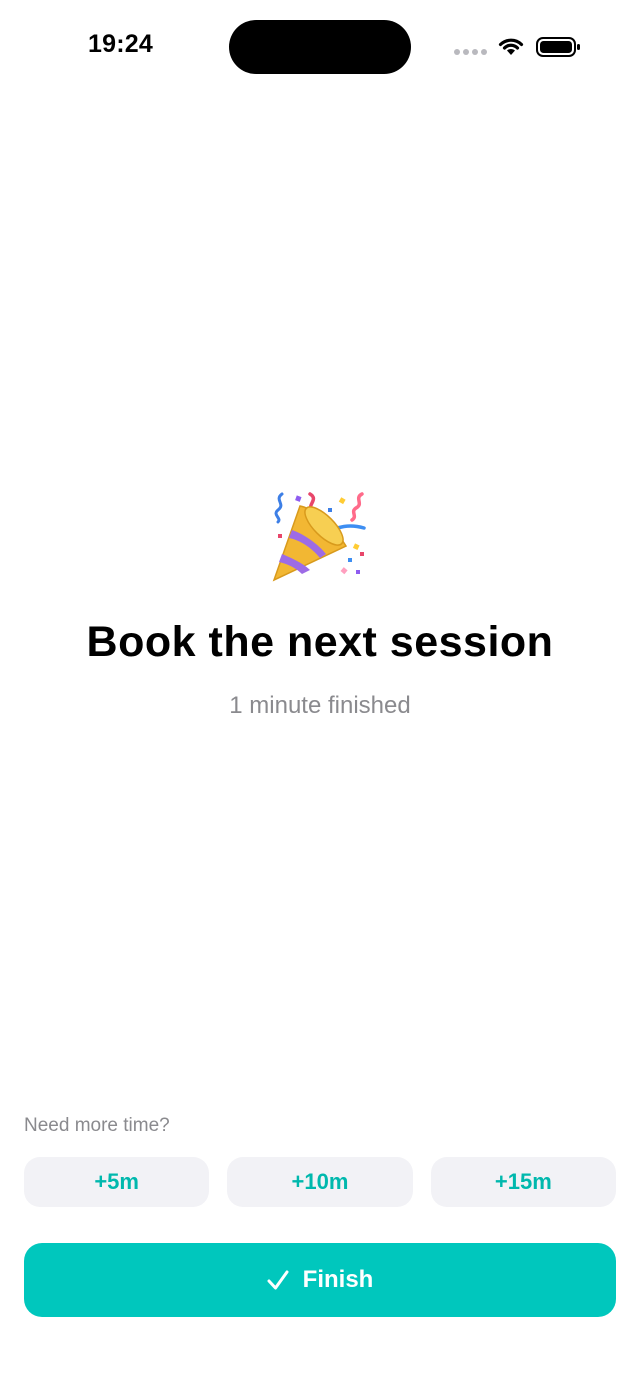 The image size is (640, 1390). I want to click on finish-button: Finish, so click(320, 1280).